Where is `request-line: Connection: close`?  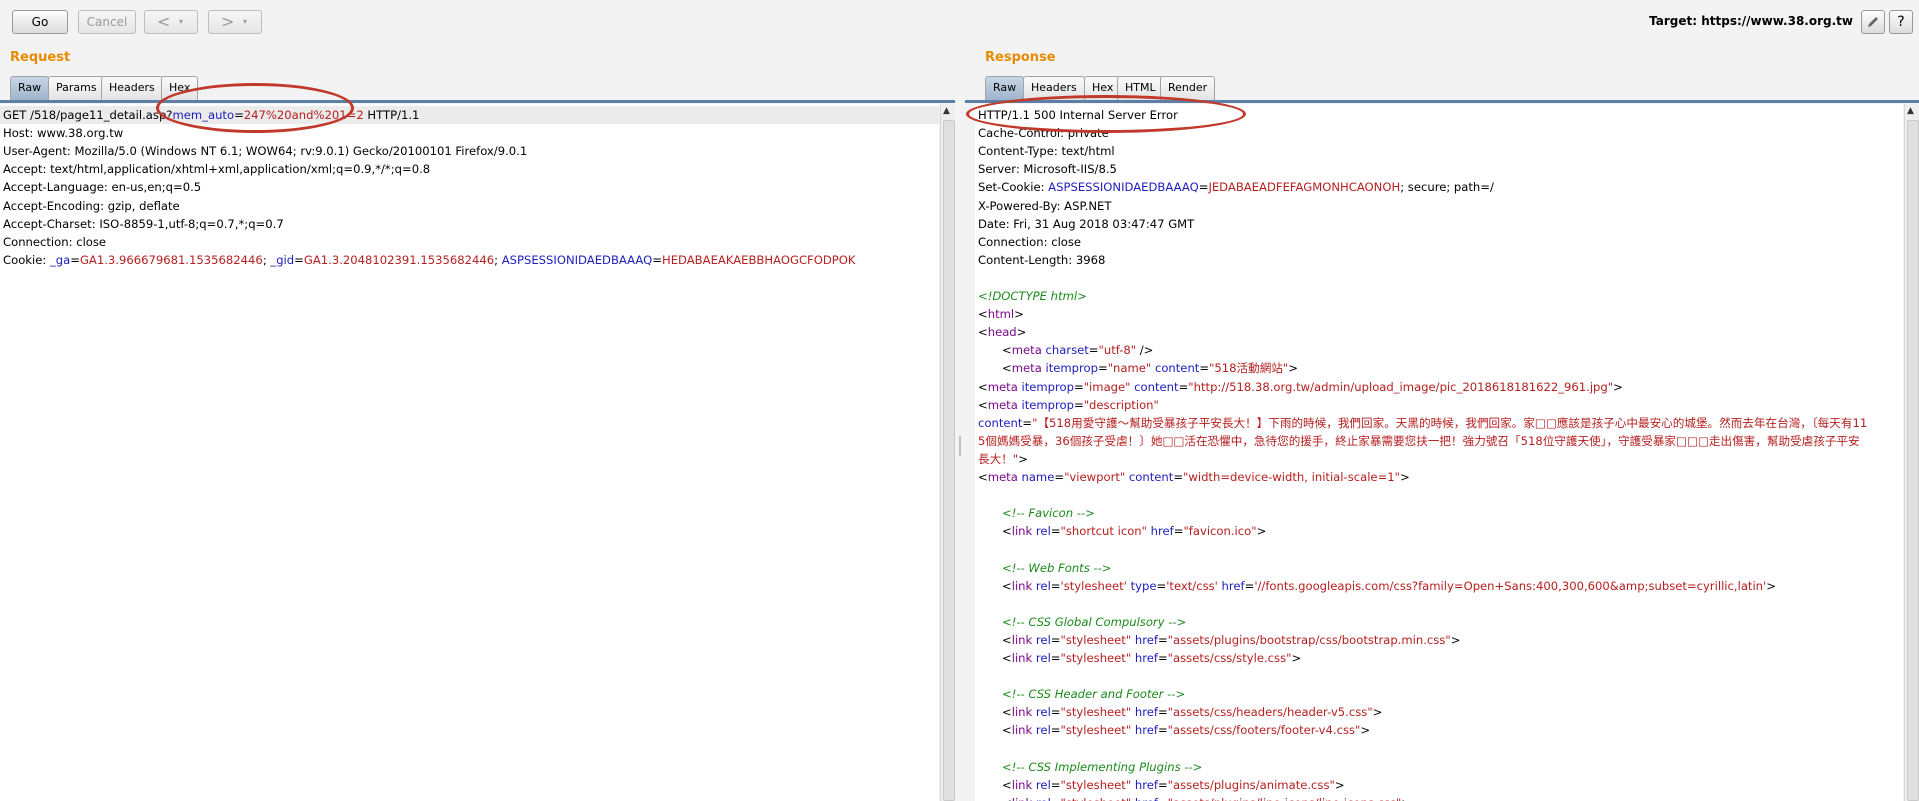
request-line: Connection: close is located at coordinates (54, 242).